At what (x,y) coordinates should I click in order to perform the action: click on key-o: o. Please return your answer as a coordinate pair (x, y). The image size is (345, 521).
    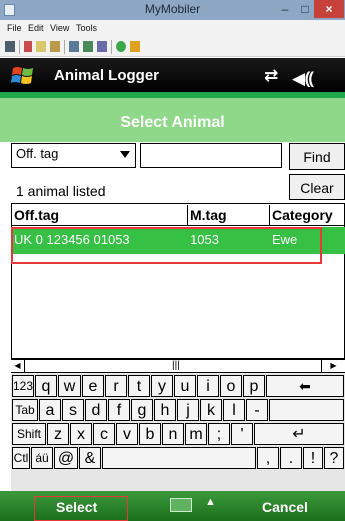
    Looking at the image, I should click on (231, 386).